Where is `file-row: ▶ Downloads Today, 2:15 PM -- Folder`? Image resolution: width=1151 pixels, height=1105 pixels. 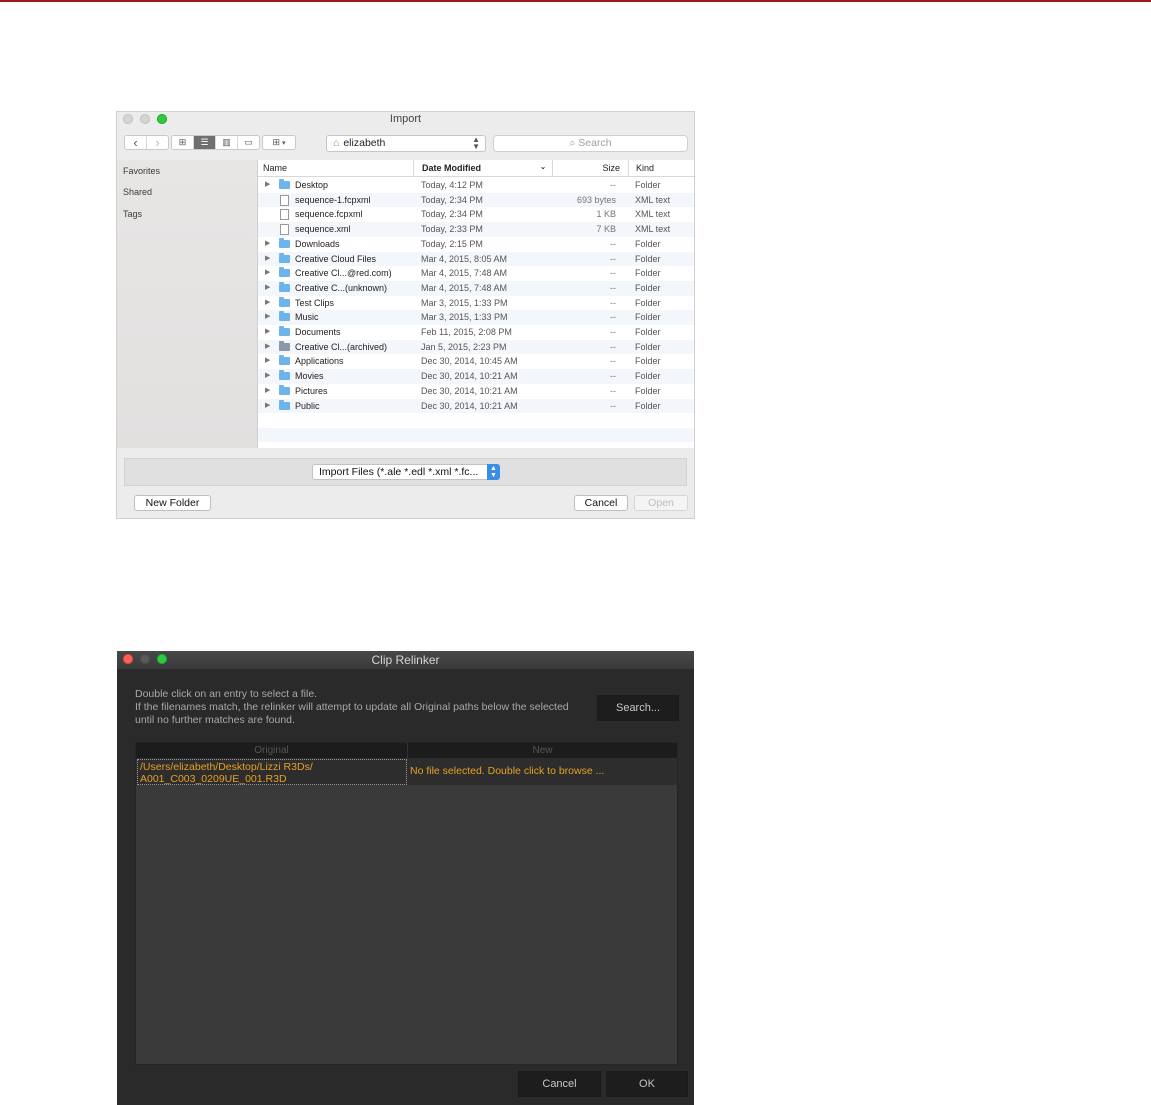 file-row: ▶ Downloads Today, 2:15 PM -- Folder is located at coordinates (476, 244).